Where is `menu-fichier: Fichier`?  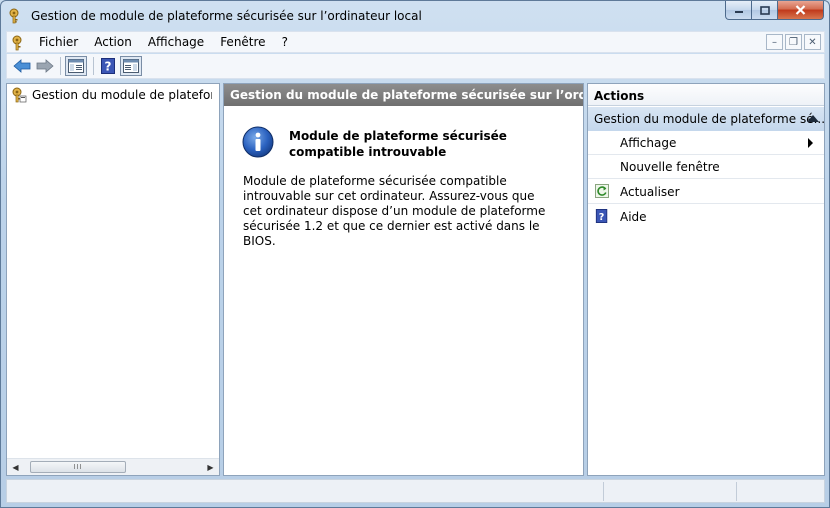
menu-fichier: Fichier is located at coordinates (58, 42).